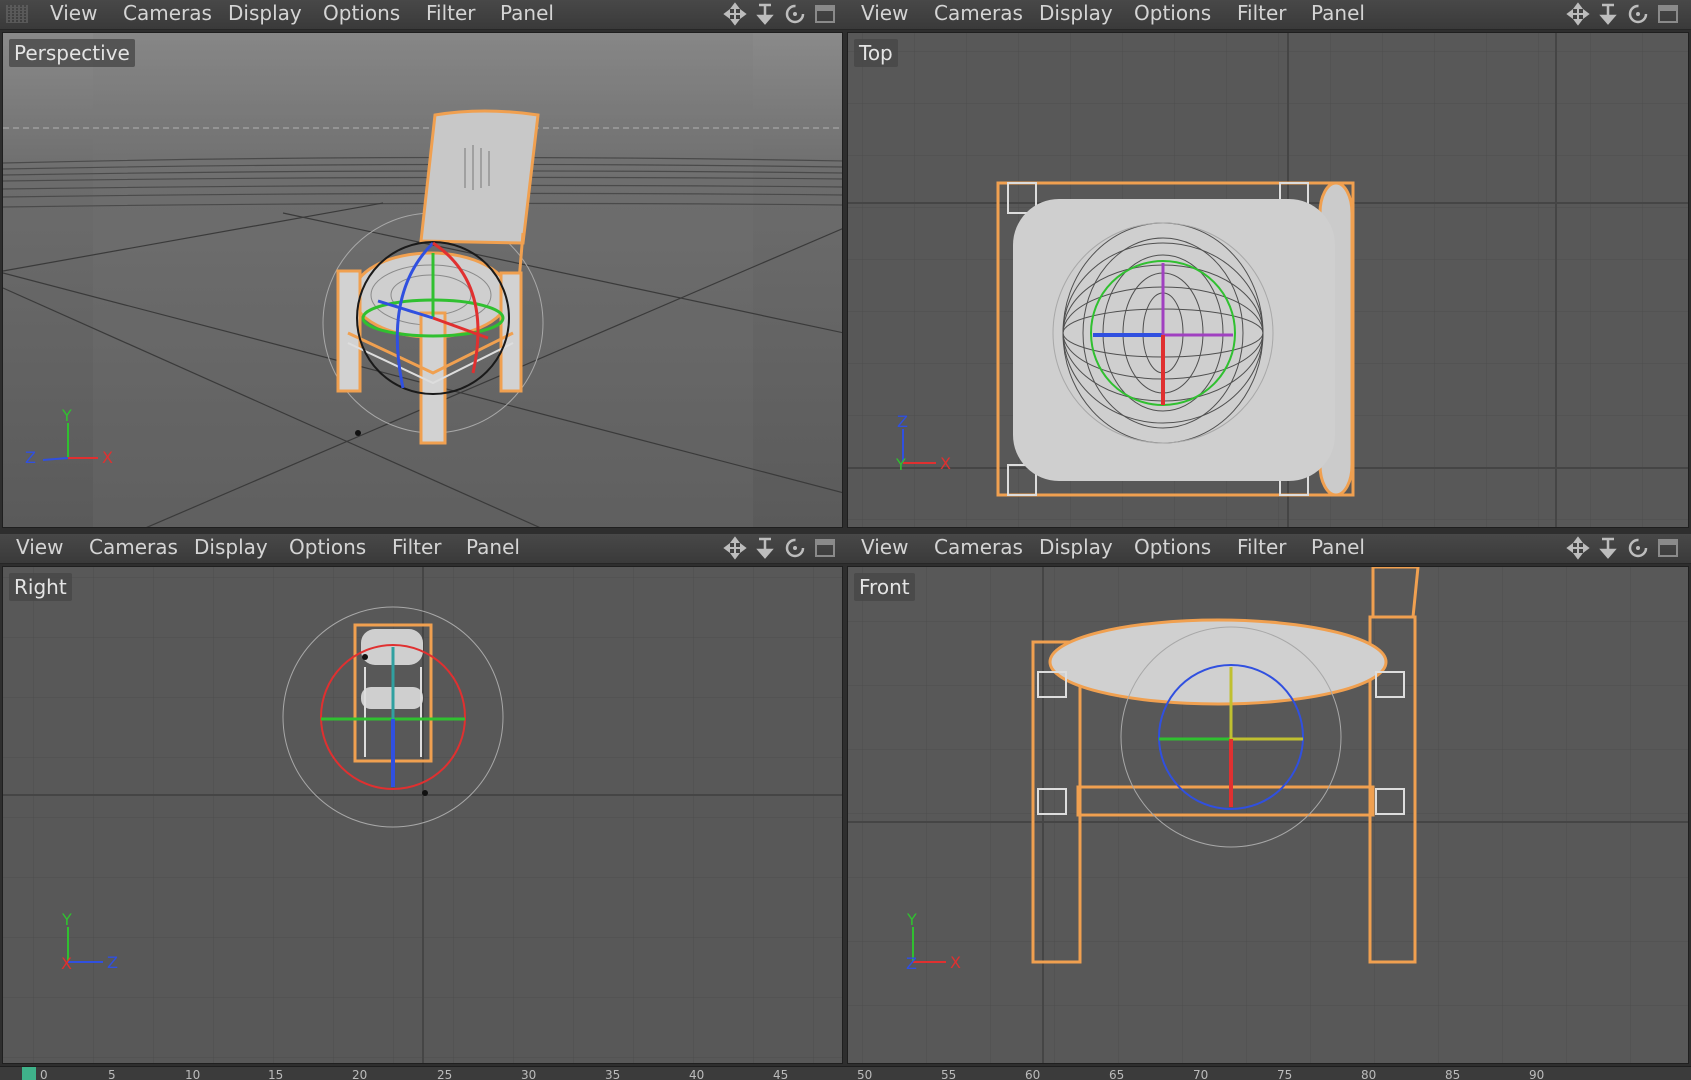 This screenshot has height=1080, width=1691. I want to click on timeline-tick: 40, so click(697, 1074).